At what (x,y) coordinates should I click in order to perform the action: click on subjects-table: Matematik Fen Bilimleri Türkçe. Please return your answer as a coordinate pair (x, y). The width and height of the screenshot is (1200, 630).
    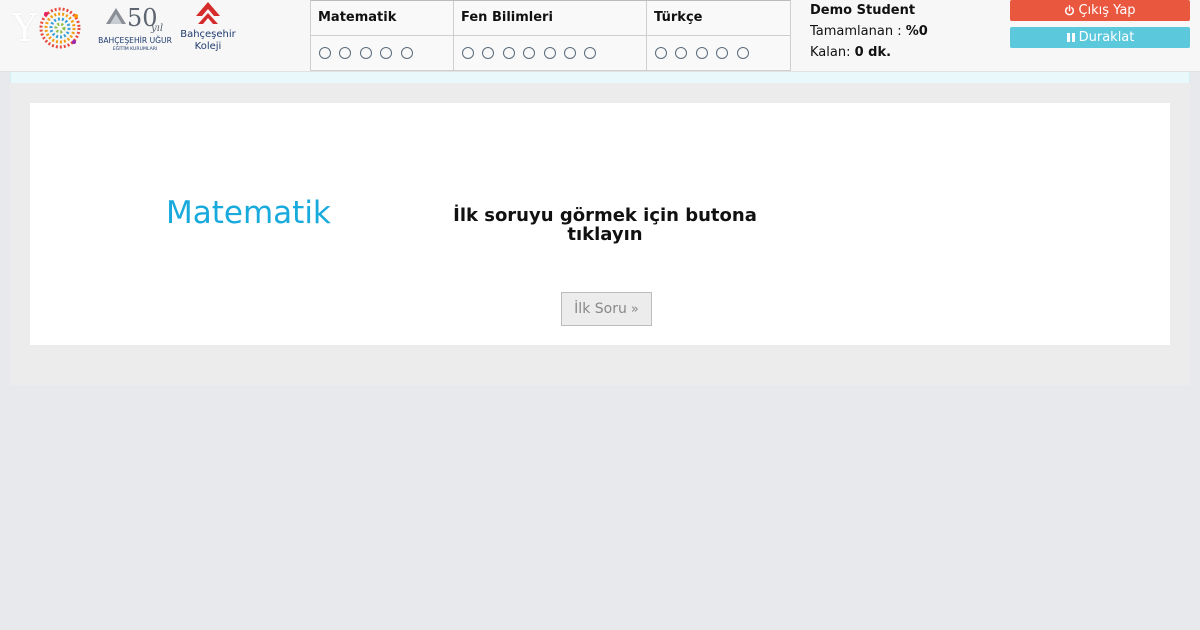
    Looking at the image, I should click on (550, 35).